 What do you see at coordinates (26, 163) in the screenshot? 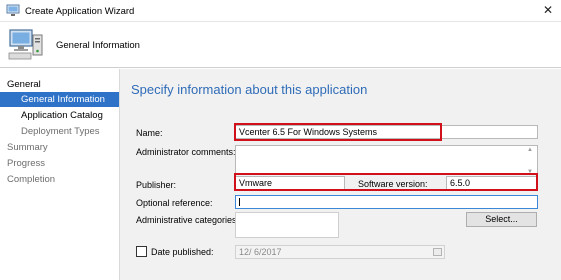
I see `nav-item-progress: Progress` at bounding box center [26, 163].